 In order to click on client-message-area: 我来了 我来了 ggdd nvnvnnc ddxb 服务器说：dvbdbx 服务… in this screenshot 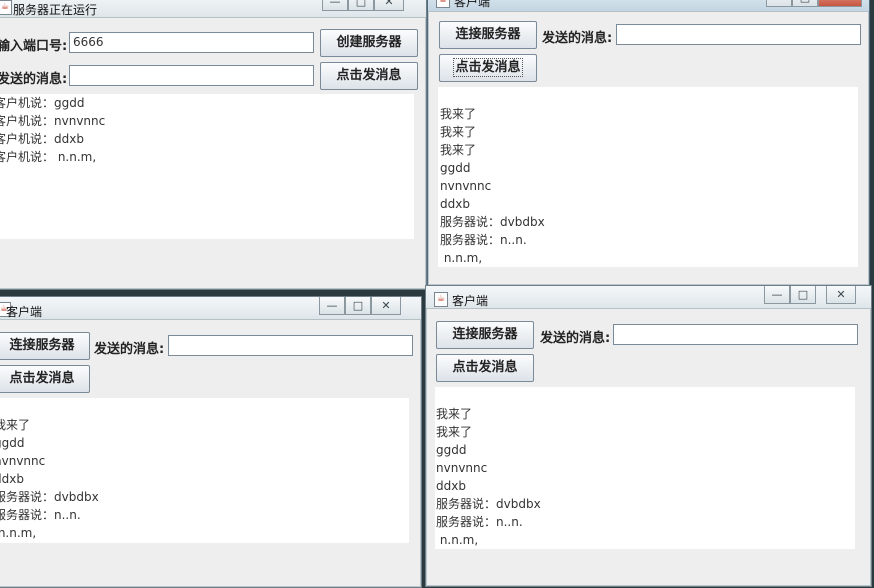, I will do `click(645, 468)`.